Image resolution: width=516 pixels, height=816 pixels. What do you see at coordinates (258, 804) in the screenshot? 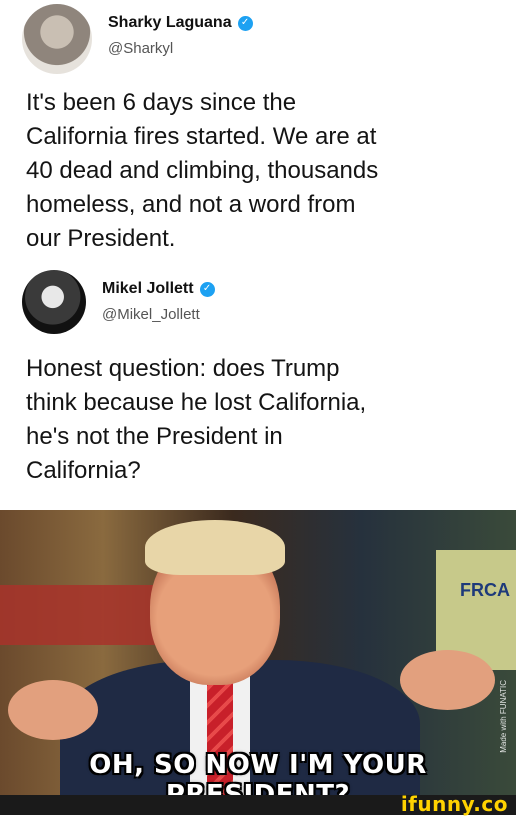
I see `footer-bar: ifunny.co` at bounding box center [258, 804].